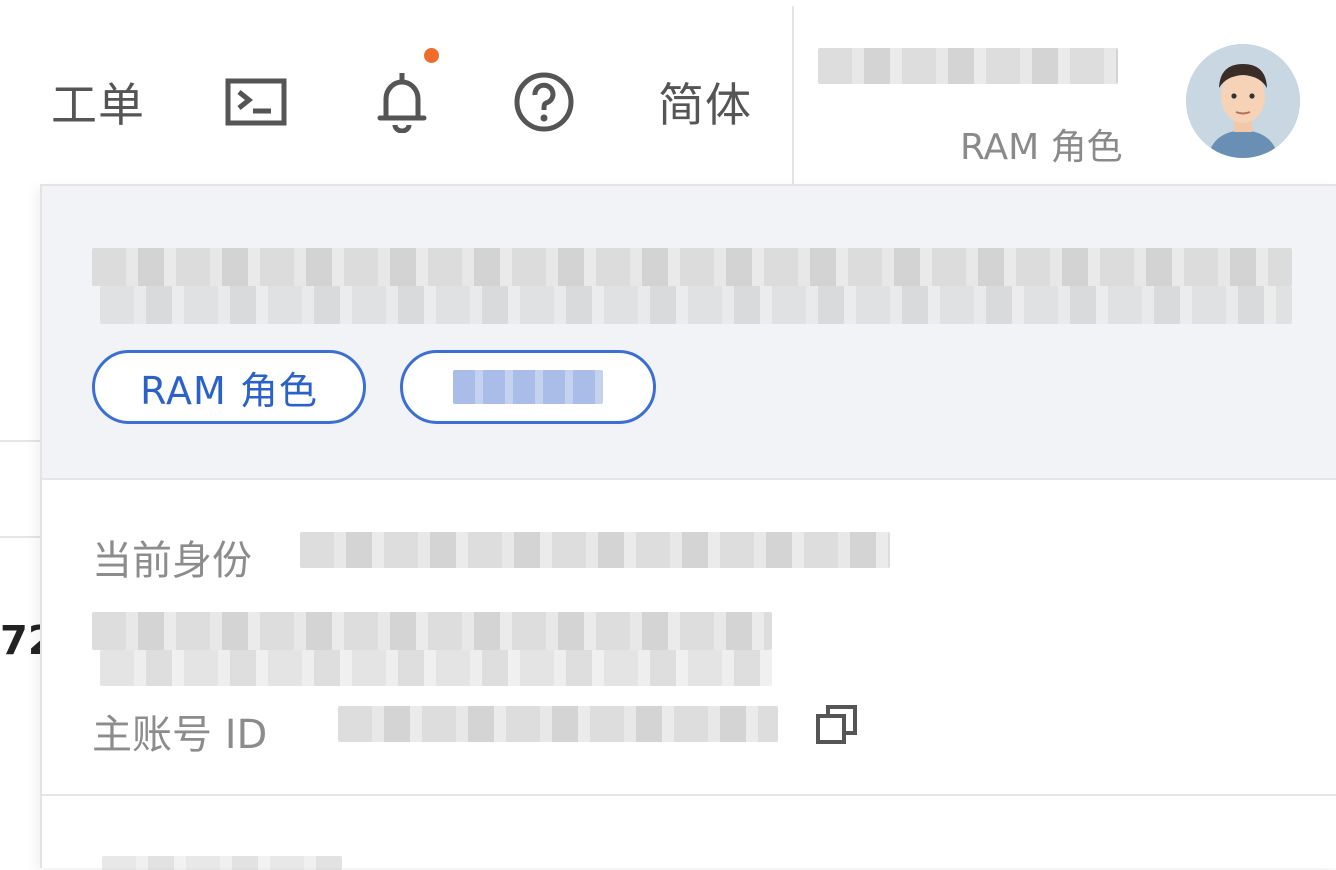  What do you see at coordinates (696, 305) in the screenshot?
I see `account-detail-redacted` at bounding box center [696, 305].